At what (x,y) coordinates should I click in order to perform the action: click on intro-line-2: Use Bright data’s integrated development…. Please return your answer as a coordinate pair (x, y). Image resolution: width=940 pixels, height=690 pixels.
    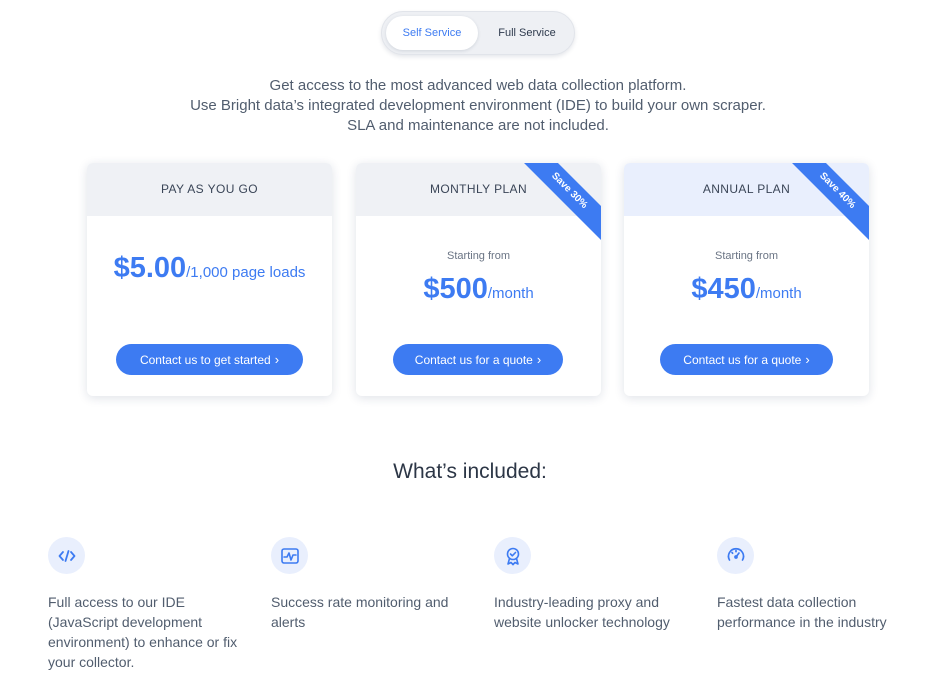
    Looking at the image, I should click on (478, 105).